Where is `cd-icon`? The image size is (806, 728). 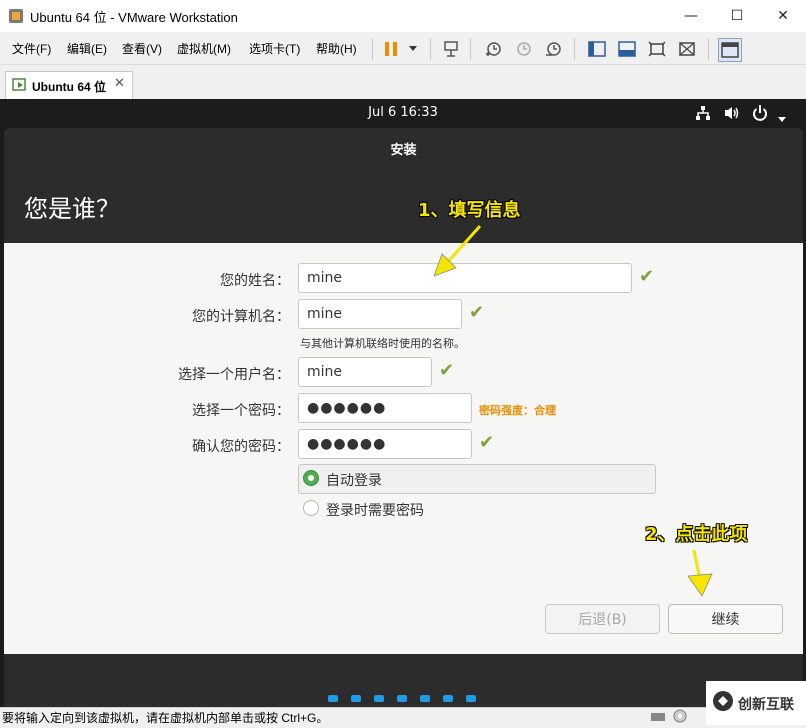
cd-icon is located at coordinates (680, 718).